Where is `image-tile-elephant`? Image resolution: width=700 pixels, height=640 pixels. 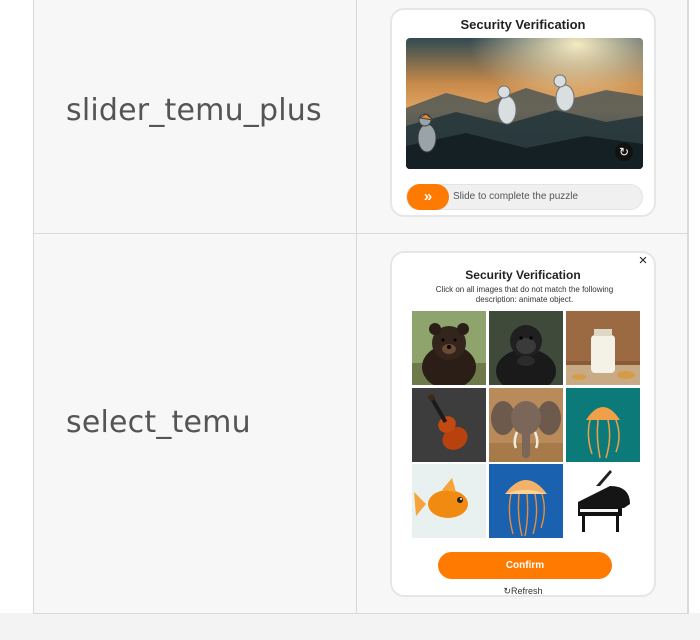 image-tile-elephant is located at coordinates (526, 425).